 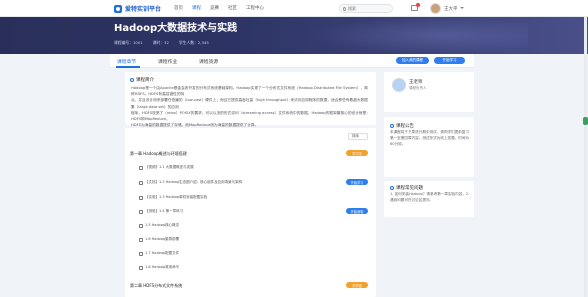 I want to click on notification-dot, so click(x=418, y=5).